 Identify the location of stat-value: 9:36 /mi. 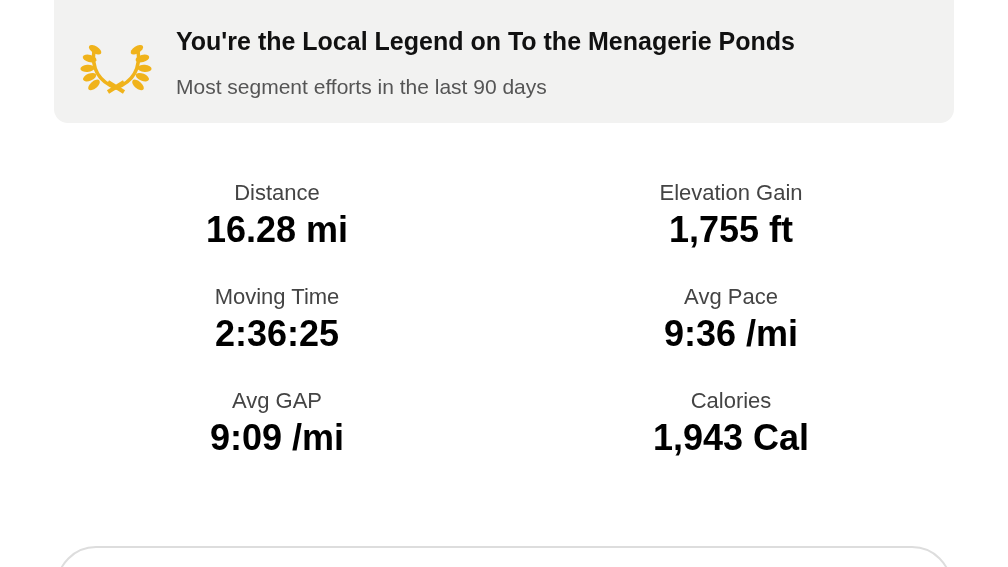
(731, 334).